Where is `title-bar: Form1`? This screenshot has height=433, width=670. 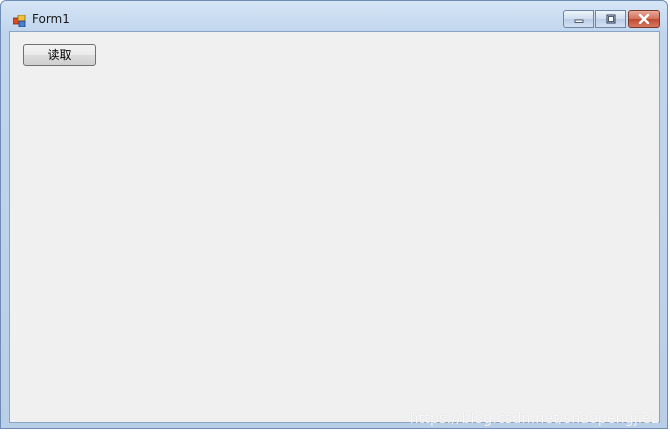 title-bar: Form1 is located at coordinates (334, 16).